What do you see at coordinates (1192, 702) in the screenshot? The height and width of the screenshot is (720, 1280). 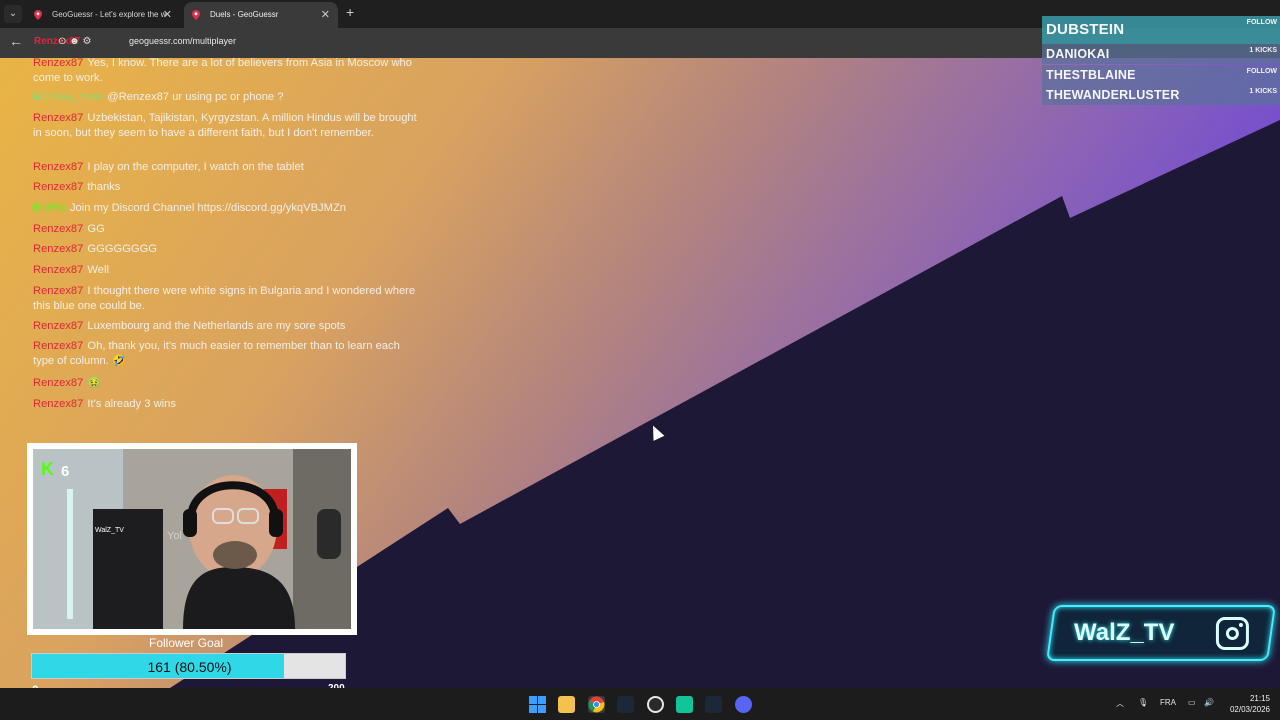 I see `network-icon: ▭` at bounding box center [1192, 702].